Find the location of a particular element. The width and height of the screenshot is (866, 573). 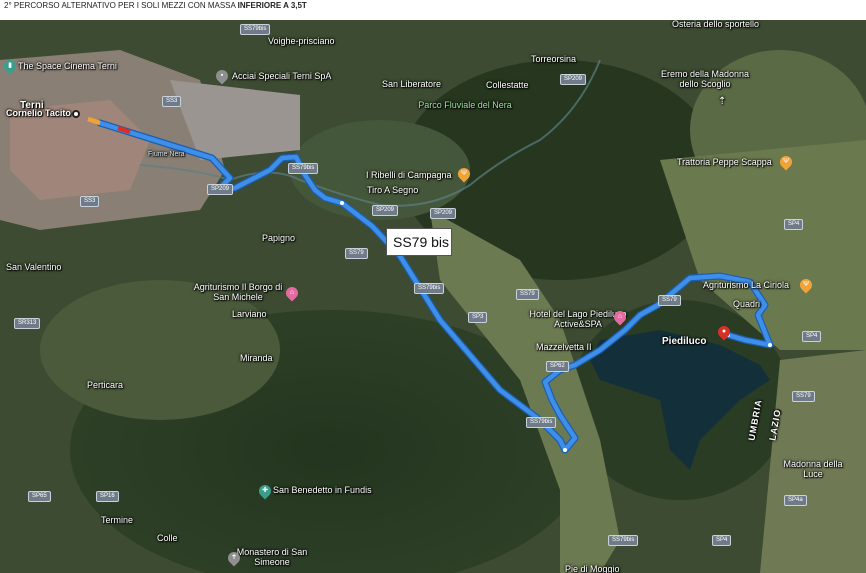

road-shield: SR313 is located at coordinates (27, 323).